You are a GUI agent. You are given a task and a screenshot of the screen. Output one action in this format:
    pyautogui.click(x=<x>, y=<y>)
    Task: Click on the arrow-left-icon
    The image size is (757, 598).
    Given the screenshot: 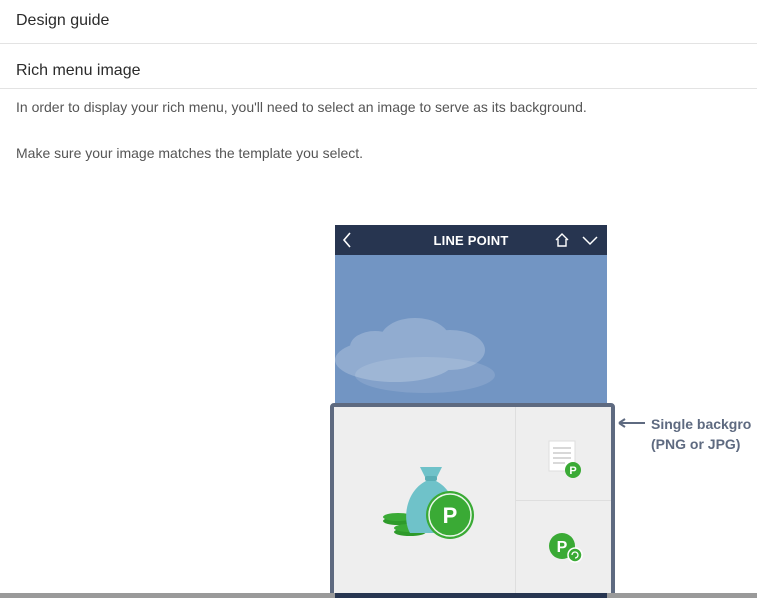 What is the action you would take?
    pyautogui.click(x=632, y=425)
    